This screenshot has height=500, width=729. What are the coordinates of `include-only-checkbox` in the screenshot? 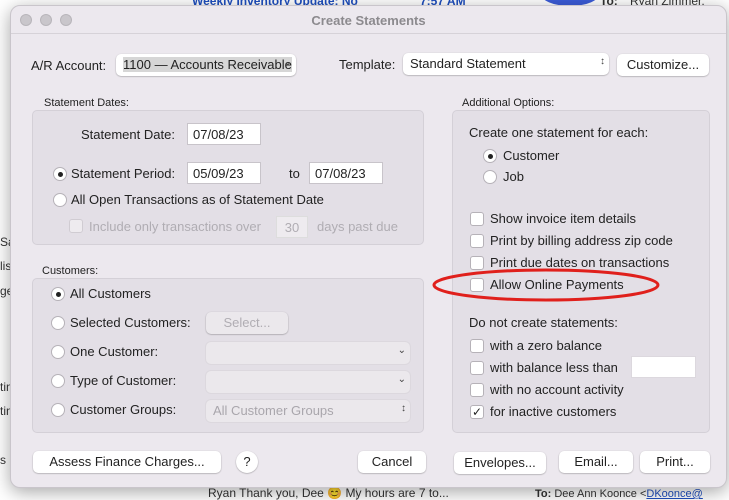 It's located at (76, 226).